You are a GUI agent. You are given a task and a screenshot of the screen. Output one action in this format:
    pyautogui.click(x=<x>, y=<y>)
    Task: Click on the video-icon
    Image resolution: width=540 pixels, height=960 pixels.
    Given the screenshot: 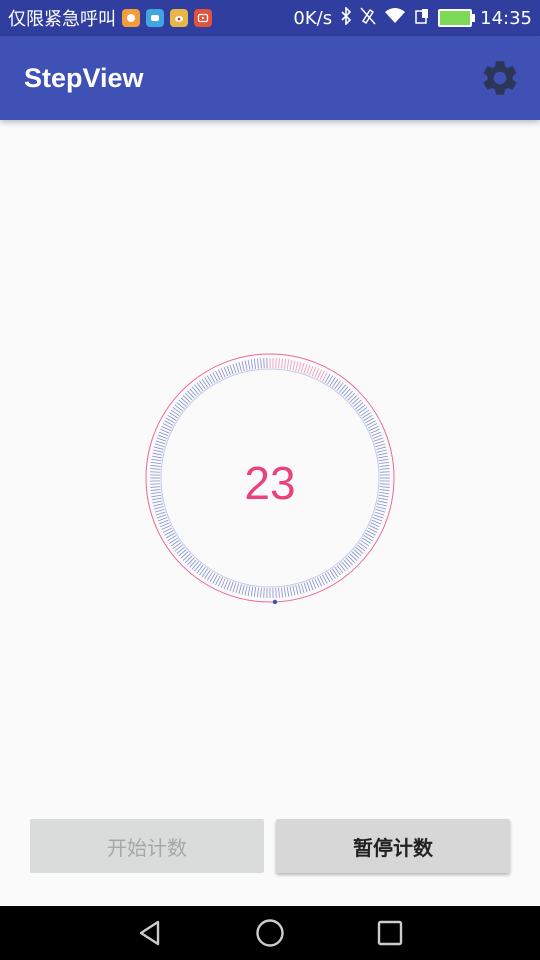 What is the action you would take?
    pyautogui.click(x=203, y=18)
    